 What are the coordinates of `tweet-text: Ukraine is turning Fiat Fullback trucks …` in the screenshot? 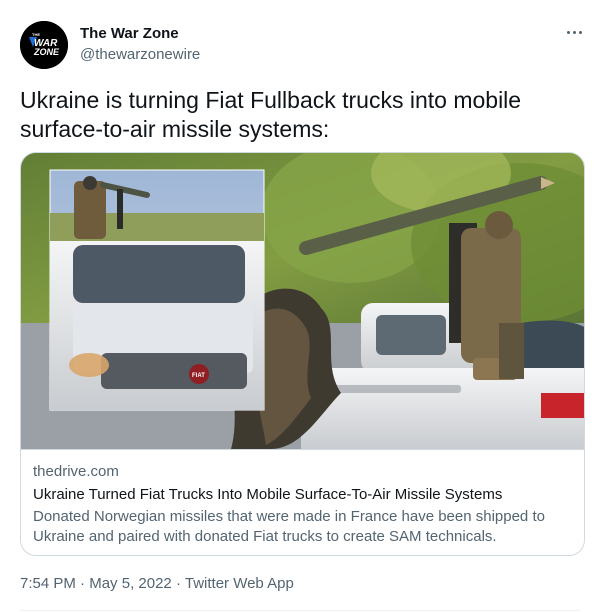 It's located at (271, 114).